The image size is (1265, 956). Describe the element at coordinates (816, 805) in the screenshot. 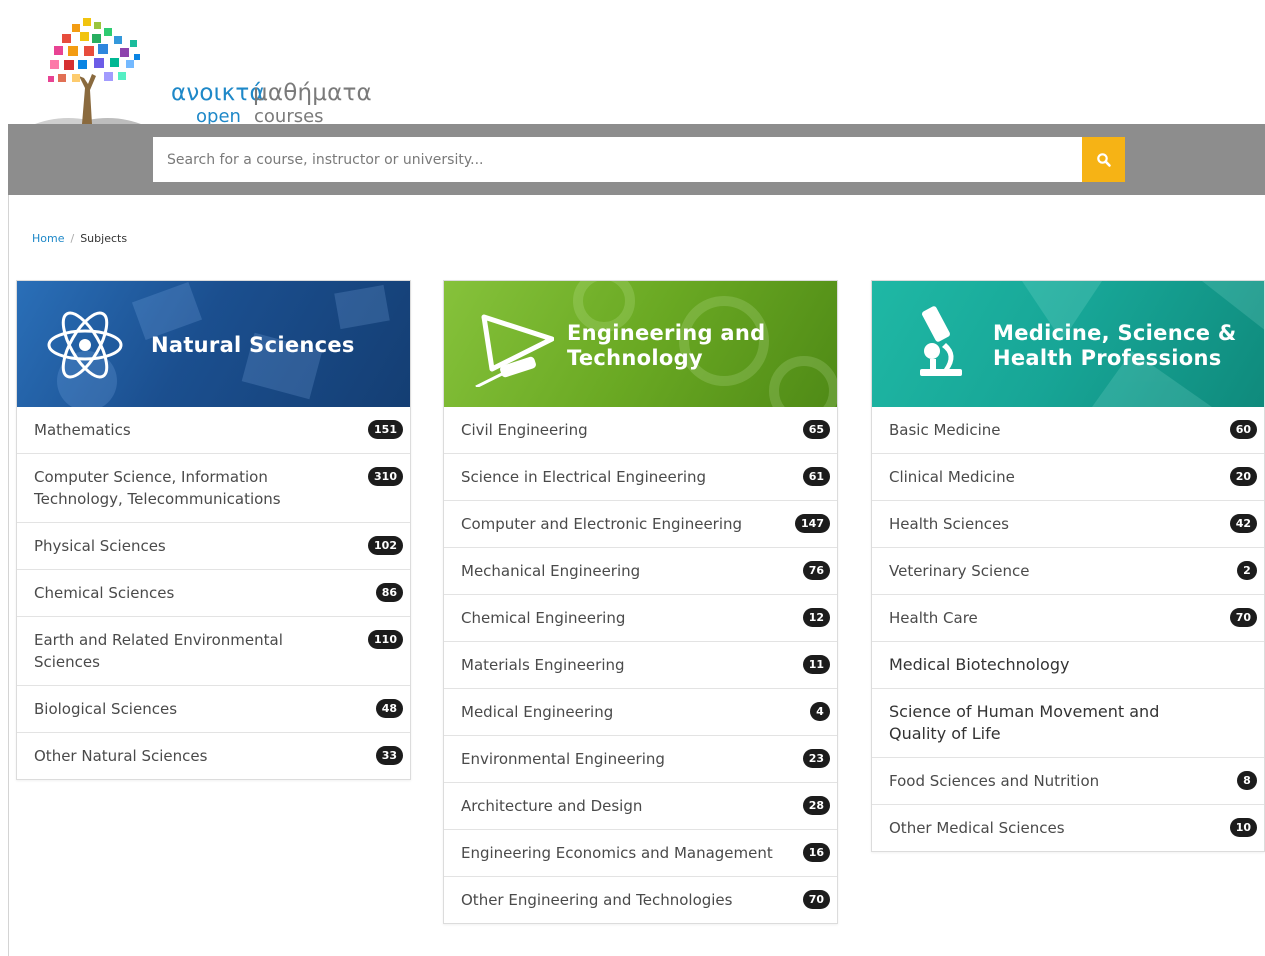

I see `count-badge: 28` at that location.